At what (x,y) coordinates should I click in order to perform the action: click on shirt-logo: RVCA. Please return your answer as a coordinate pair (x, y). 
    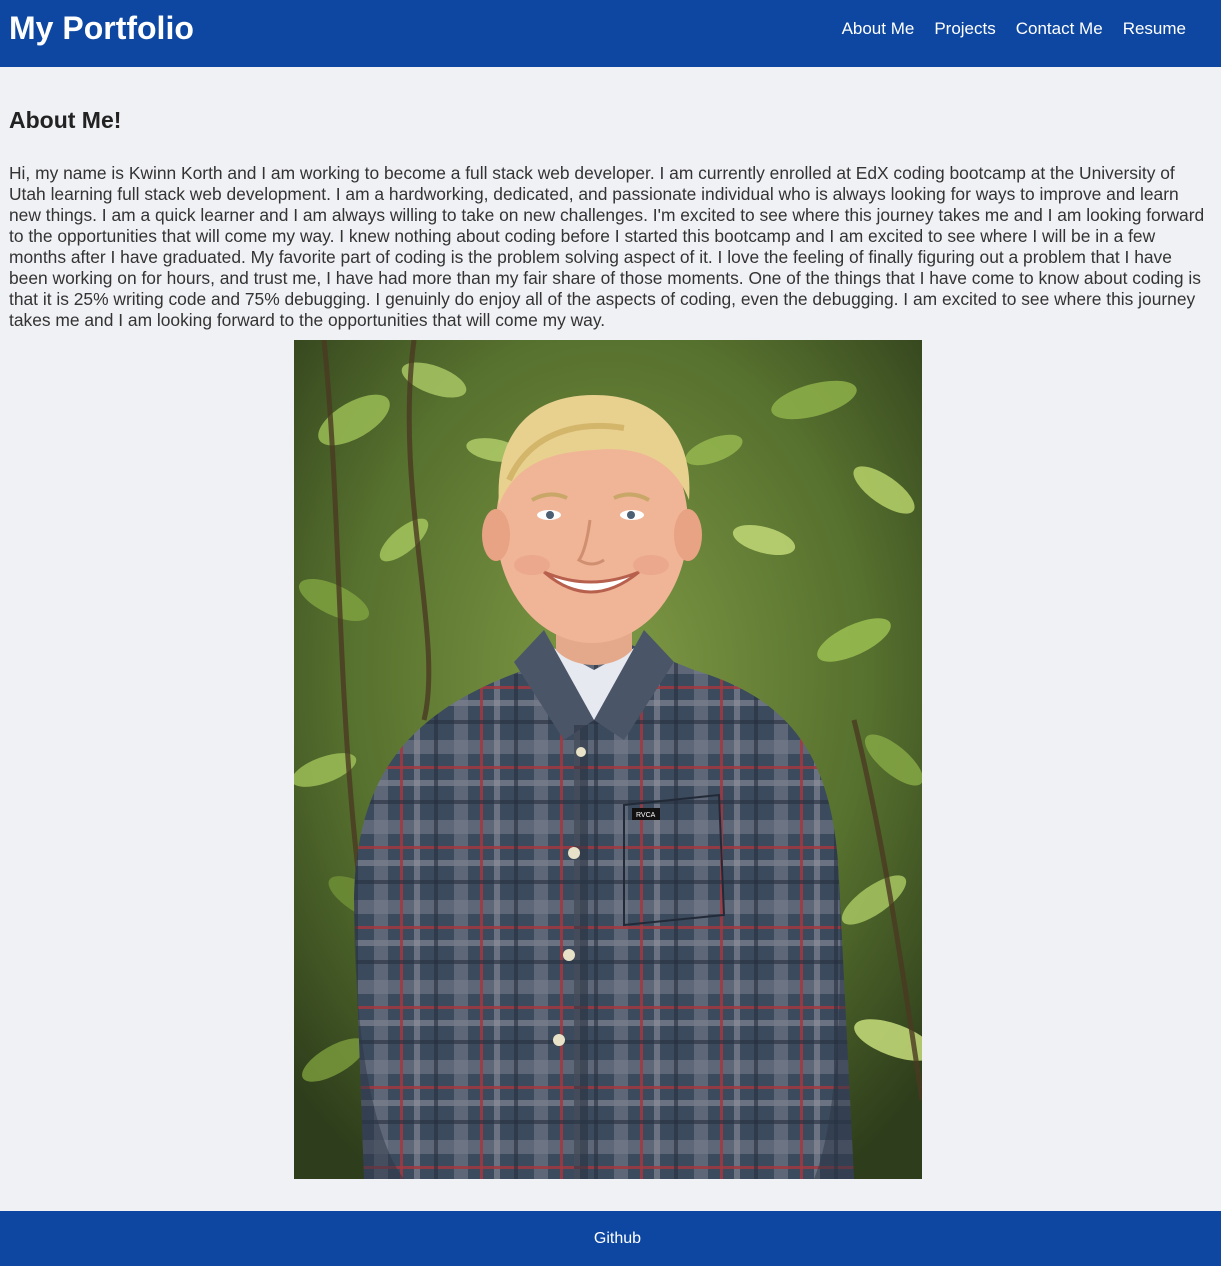
    Looking at the image, I should click on (646, 815).